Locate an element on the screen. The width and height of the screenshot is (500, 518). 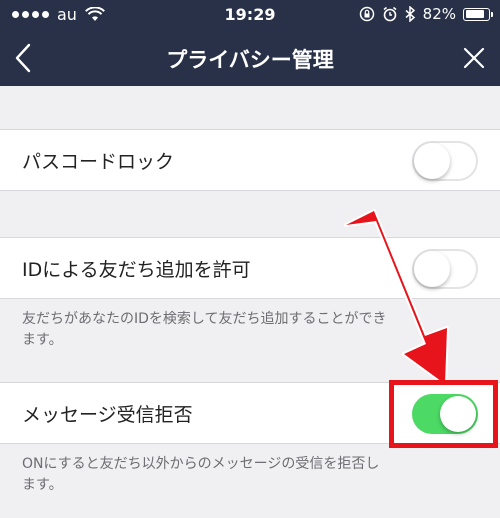
battery-icon is located at coordinates (478, 14).